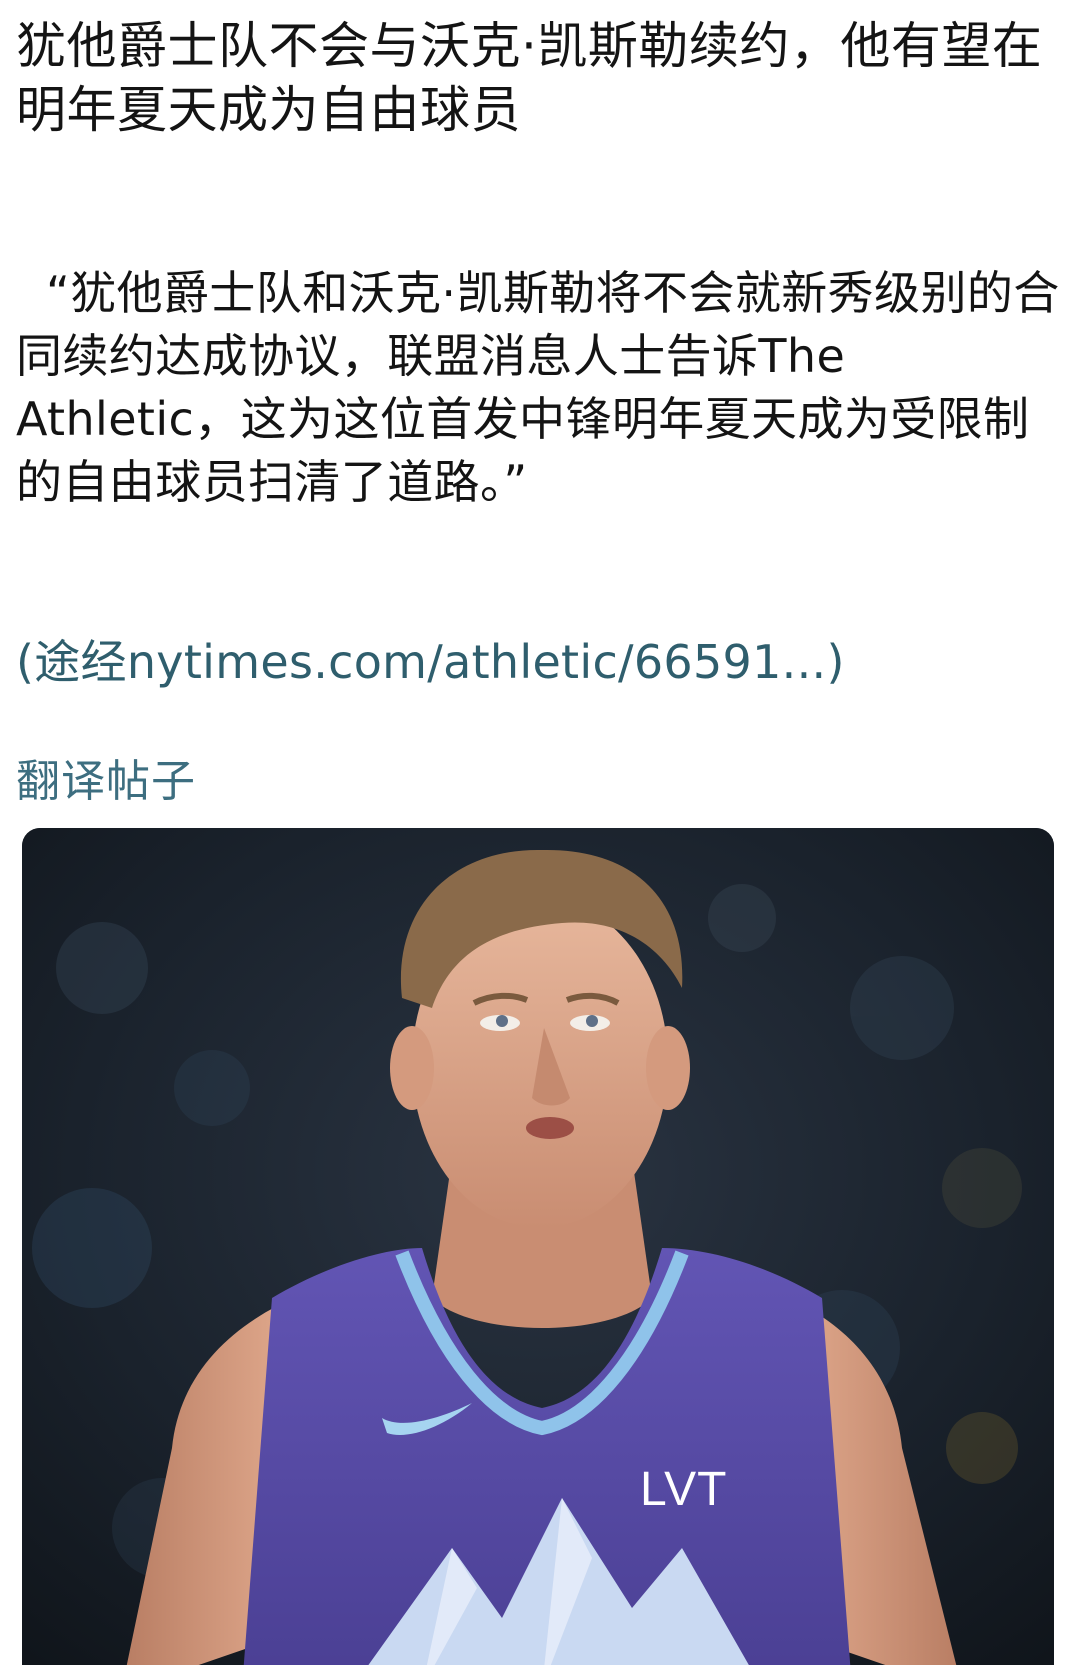 The image size is (1080, 1665). I want to click on jersey-text: LVT, so click(684, 1489).